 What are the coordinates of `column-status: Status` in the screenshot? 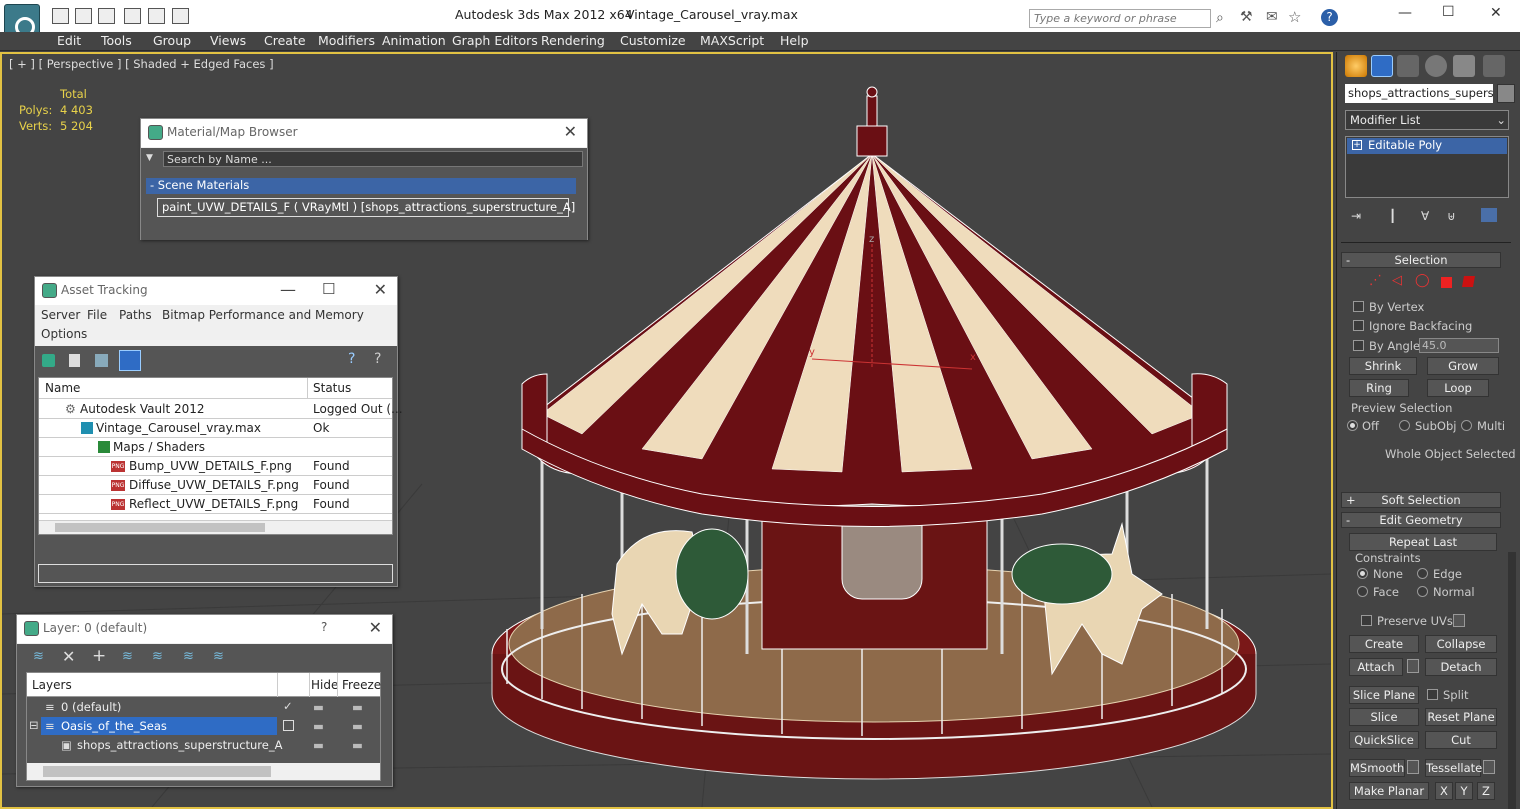 It's located at (332, 388).